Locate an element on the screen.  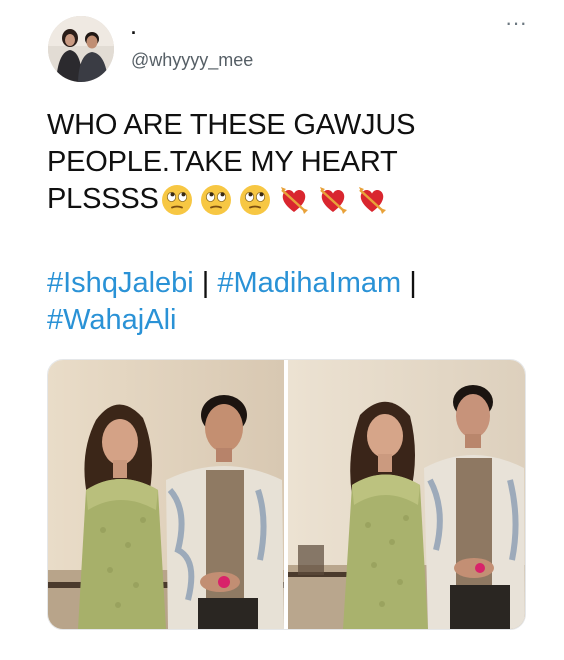
more-options-button: ··· is located at coordinates (516, 24).